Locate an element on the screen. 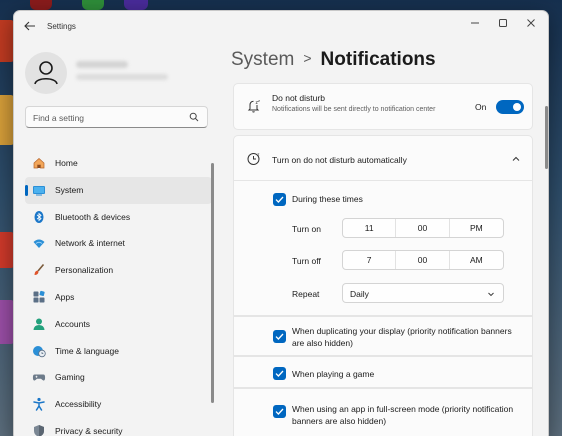 The width and height of the screenshot is (562, 436). account-name-blurred is located at coordinates (102, 64).